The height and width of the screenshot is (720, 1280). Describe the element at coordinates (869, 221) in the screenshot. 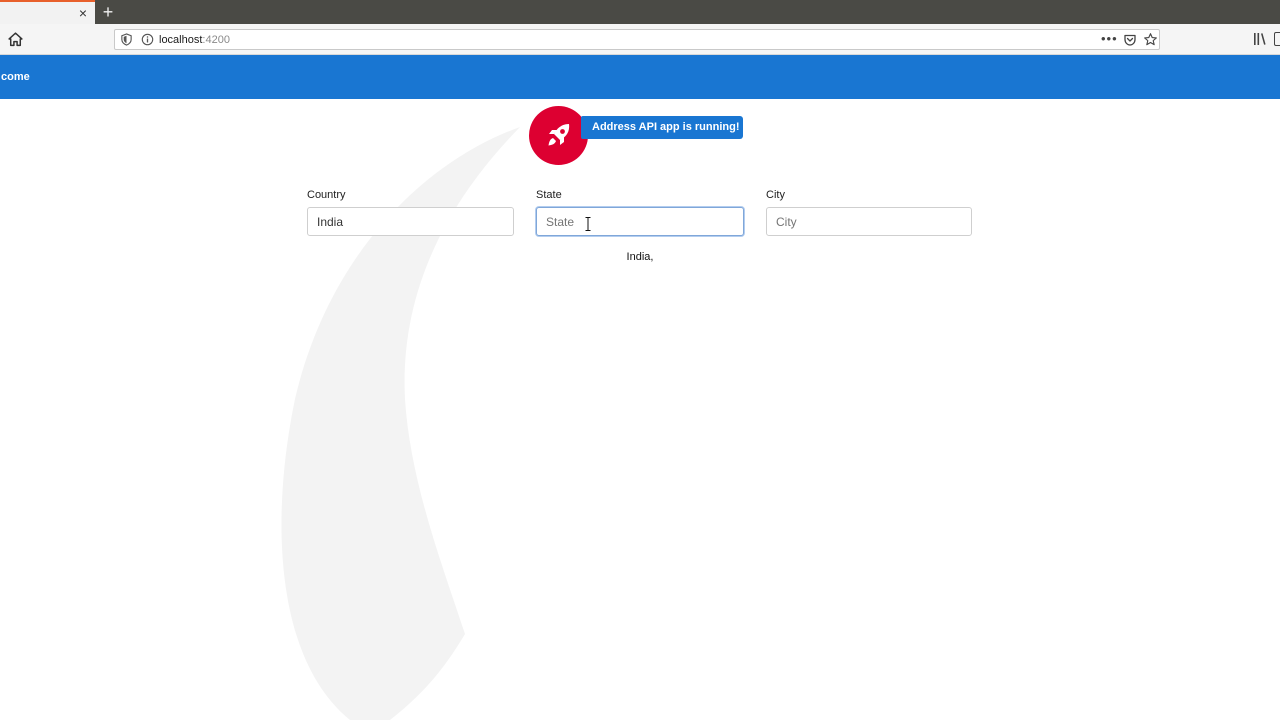

I see `city-input` at that location.